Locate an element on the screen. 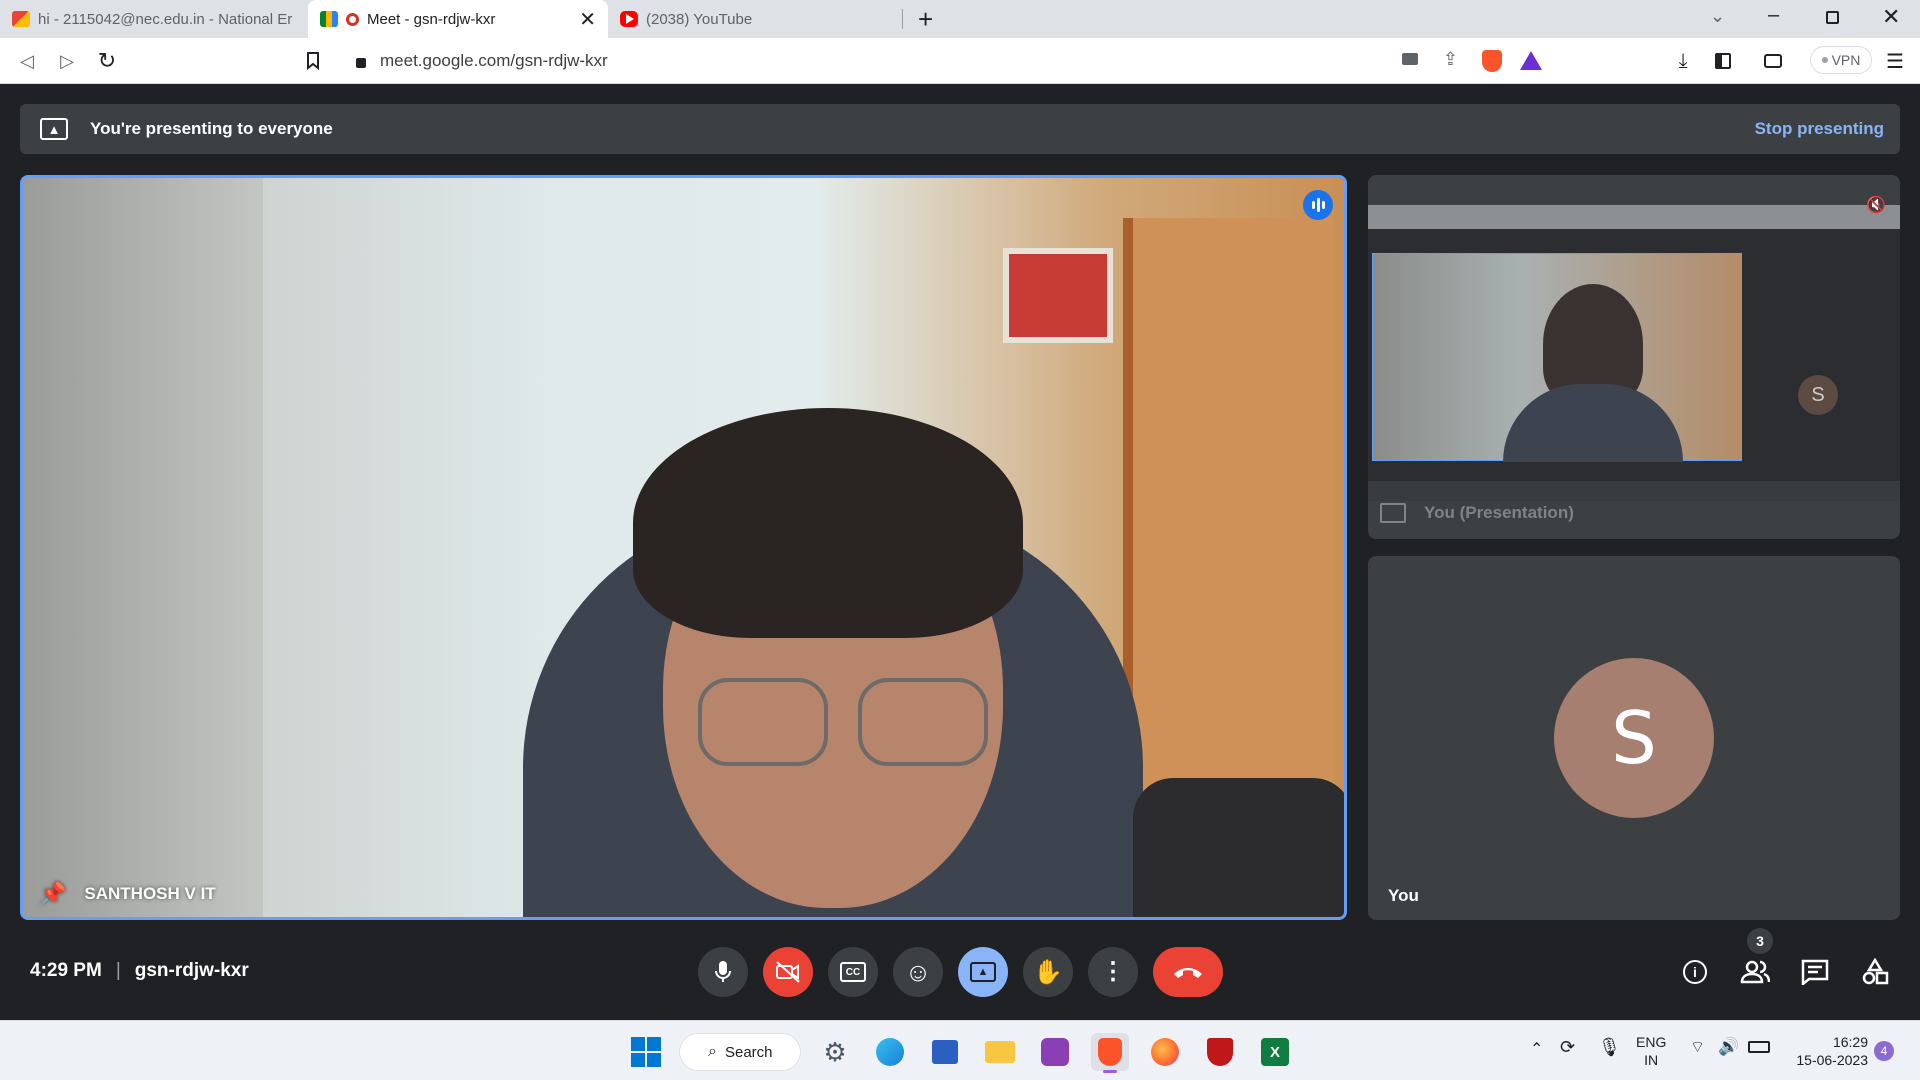  presentation-tile-name: You (Presentation) is located at coordinates (1499, 512).